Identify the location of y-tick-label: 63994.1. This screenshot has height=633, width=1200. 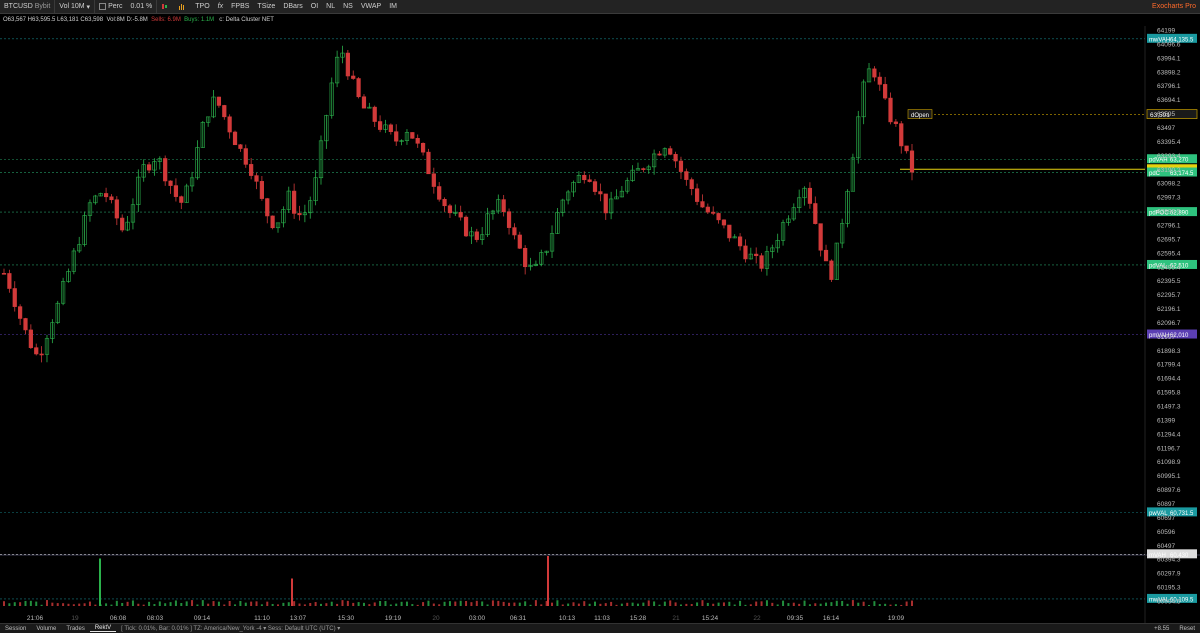
(1169, 58).